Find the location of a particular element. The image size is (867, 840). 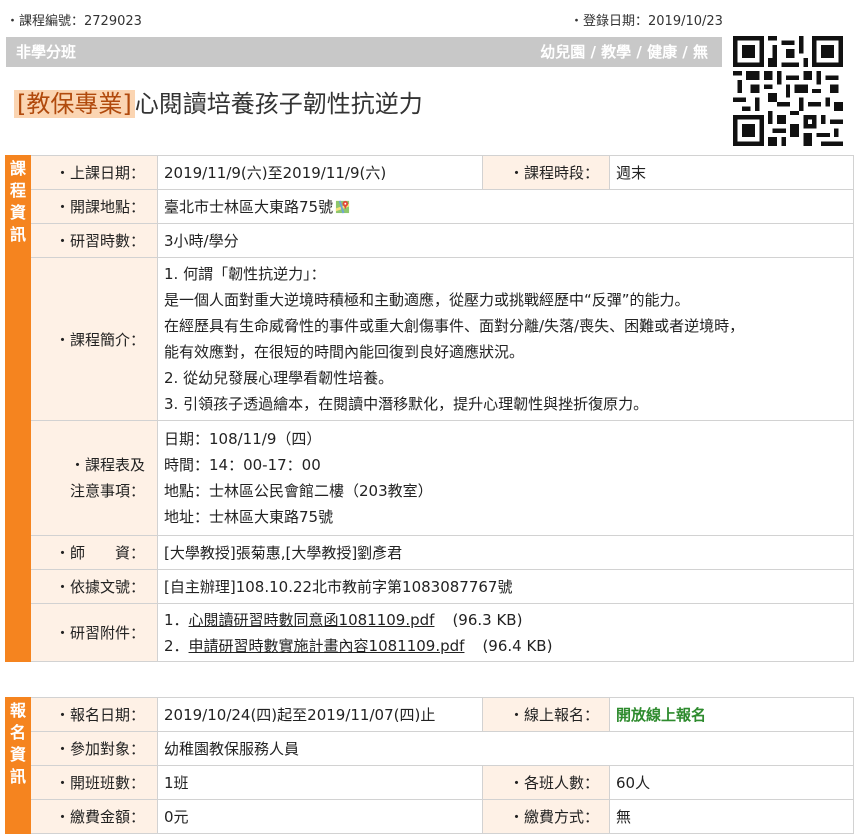

attachment-size: (96.4 KB) is located at coordinates (517, 645).